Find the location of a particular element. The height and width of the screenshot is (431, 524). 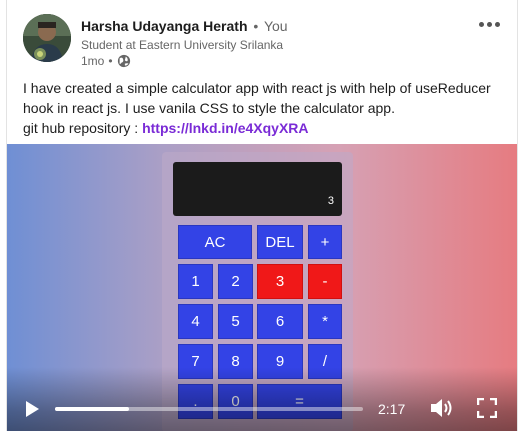

key-3: 3 is located at coordinates (280, 281).